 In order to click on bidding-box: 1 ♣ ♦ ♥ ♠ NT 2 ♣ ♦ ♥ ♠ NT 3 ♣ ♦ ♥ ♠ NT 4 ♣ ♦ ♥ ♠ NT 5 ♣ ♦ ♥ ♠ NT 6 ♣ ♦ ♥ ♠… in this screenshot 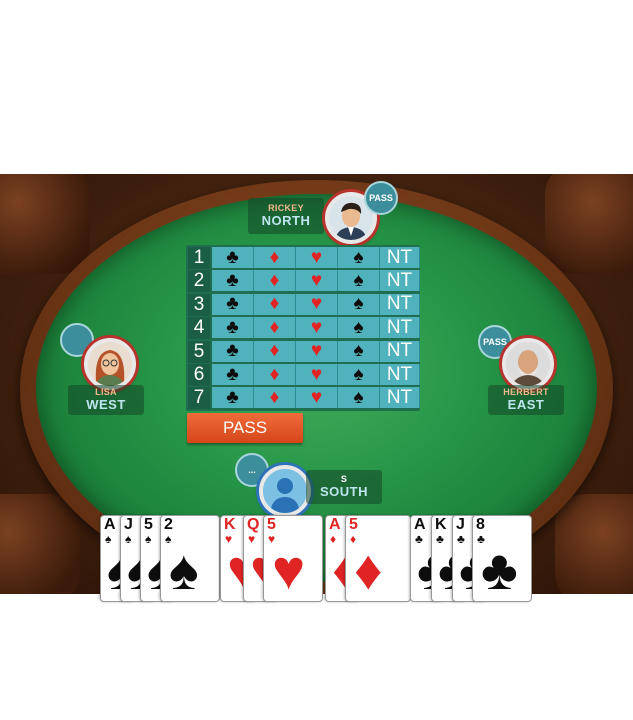, I will do `click(303, 328)`.